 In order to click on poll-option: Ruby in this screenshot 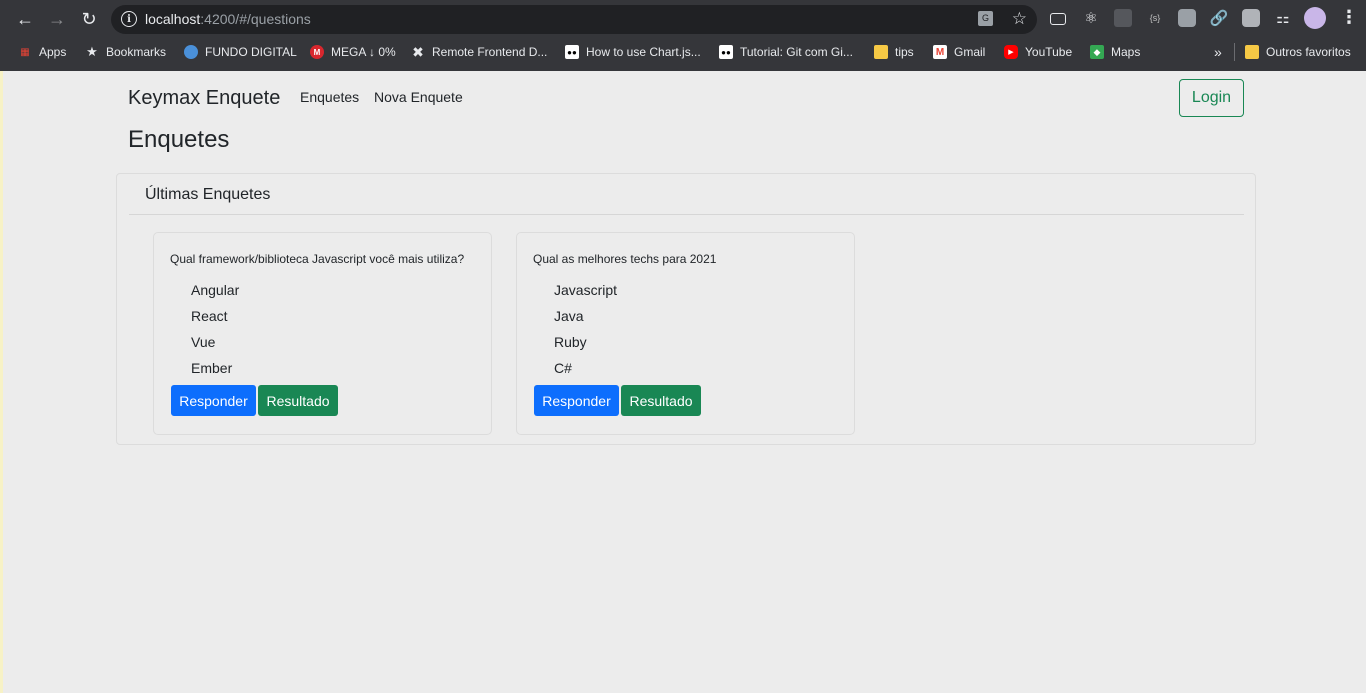, I will do `click(570, 342)`.